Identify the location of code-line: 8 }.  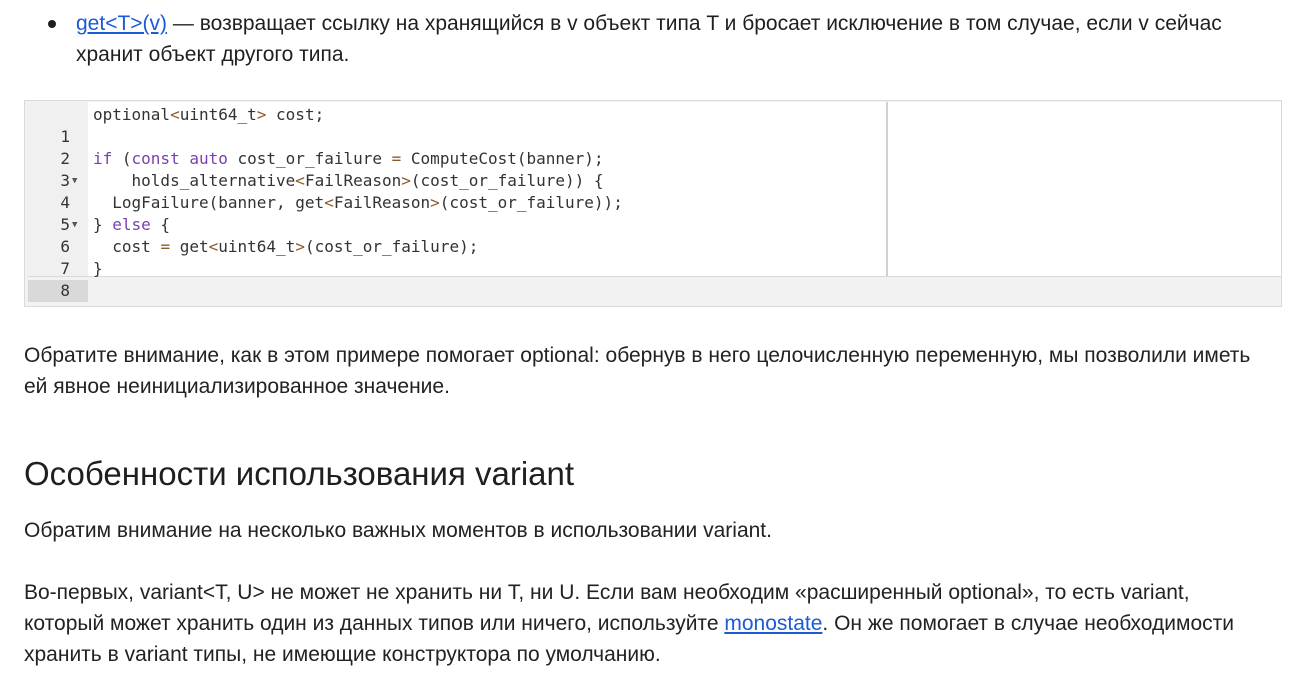
(458, 280).